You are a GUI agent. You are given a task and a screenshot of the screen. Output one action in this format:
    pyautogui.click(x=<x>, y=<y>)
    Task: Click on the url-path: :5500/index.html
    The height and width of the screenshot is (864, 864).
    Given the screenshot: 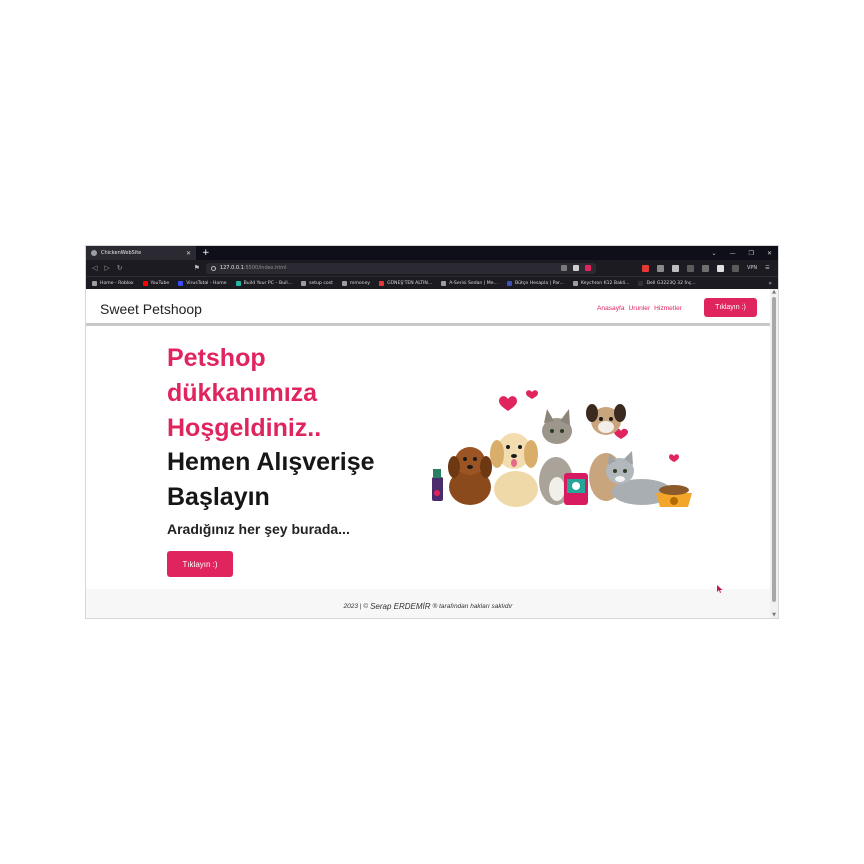 What is the action you would take?
    pyautogui.click(x=265, y=268)
    